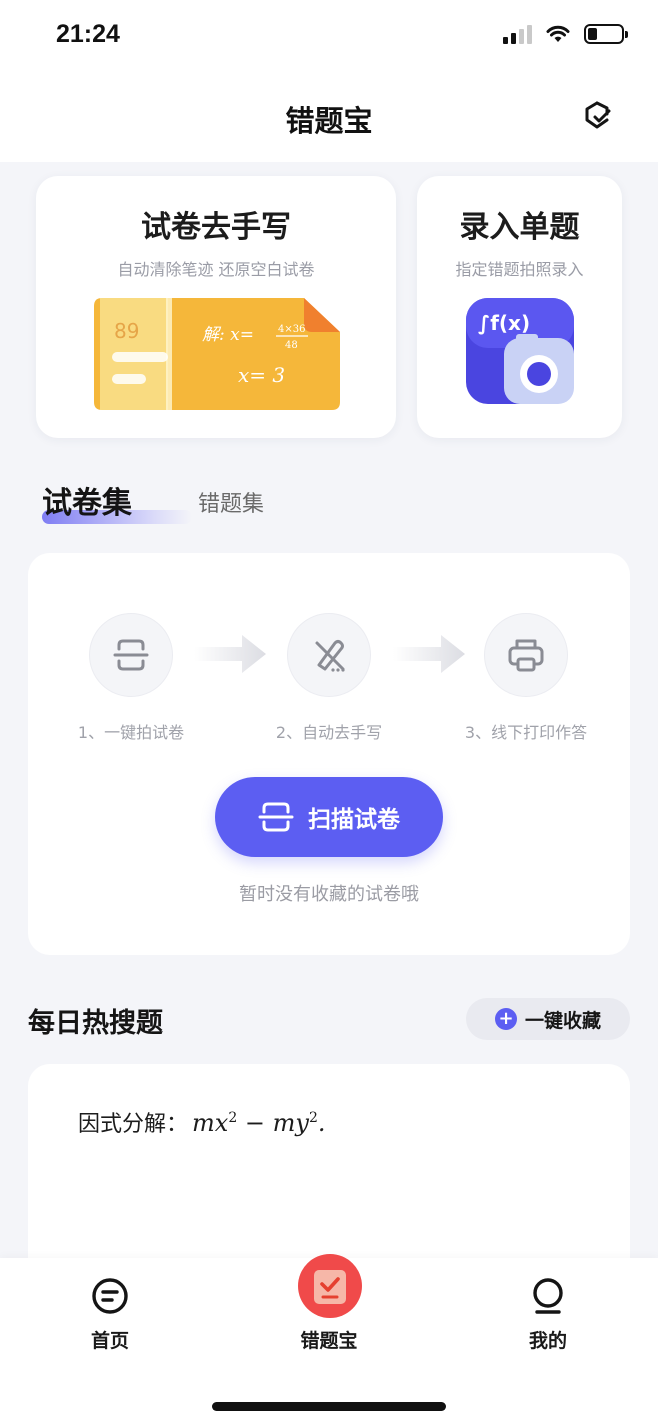  I want to click on formula-exponent-1: 2, so click(233, 1118).